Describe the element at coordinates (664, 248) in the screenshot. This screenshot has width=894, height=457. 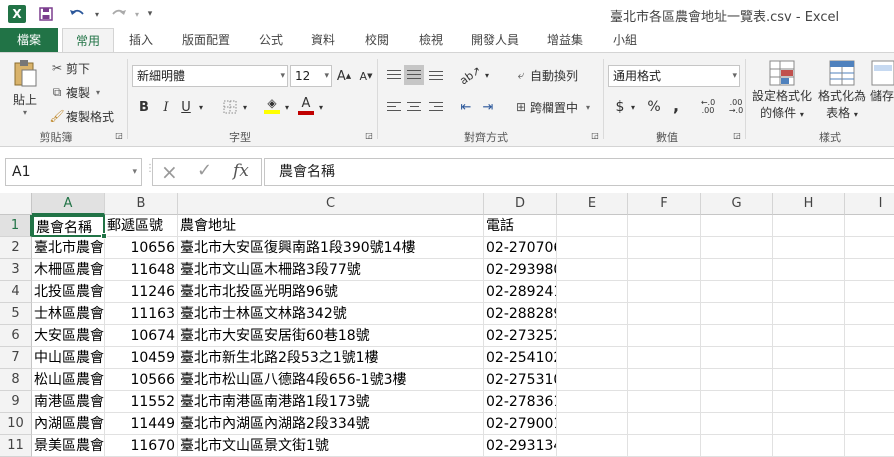
I see `cell-f2` at that location.